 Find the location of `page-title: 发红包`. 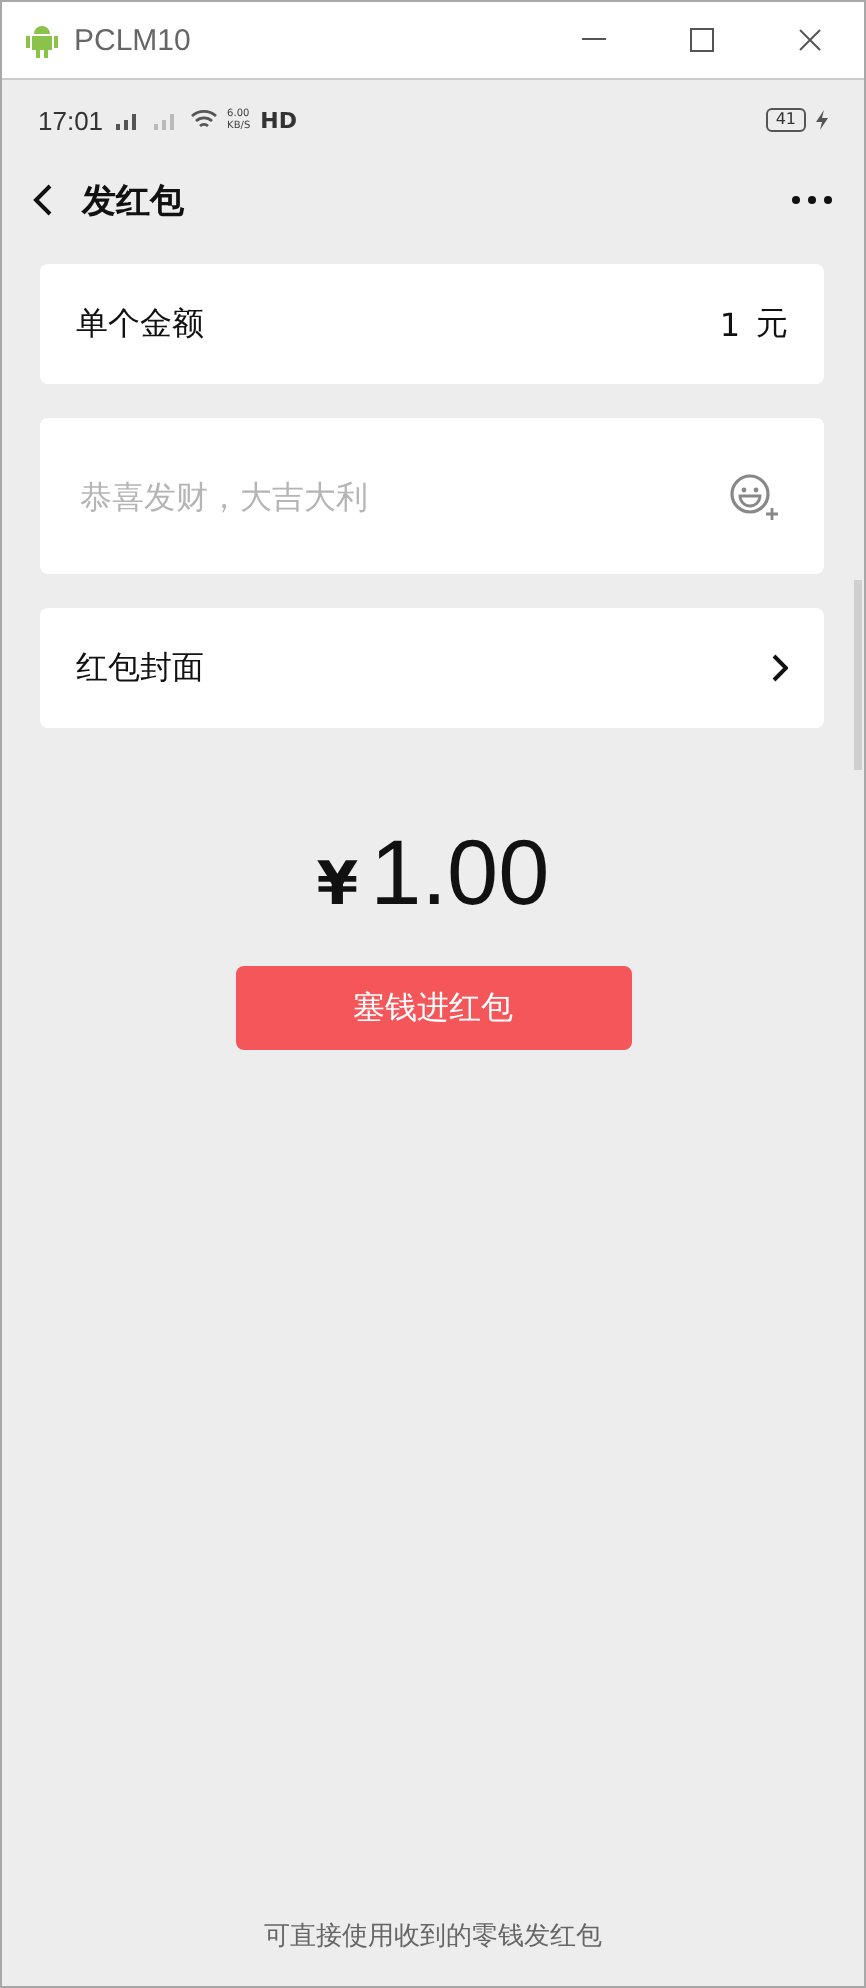

page-title: 发红包 is located at coordinates (134, 201).